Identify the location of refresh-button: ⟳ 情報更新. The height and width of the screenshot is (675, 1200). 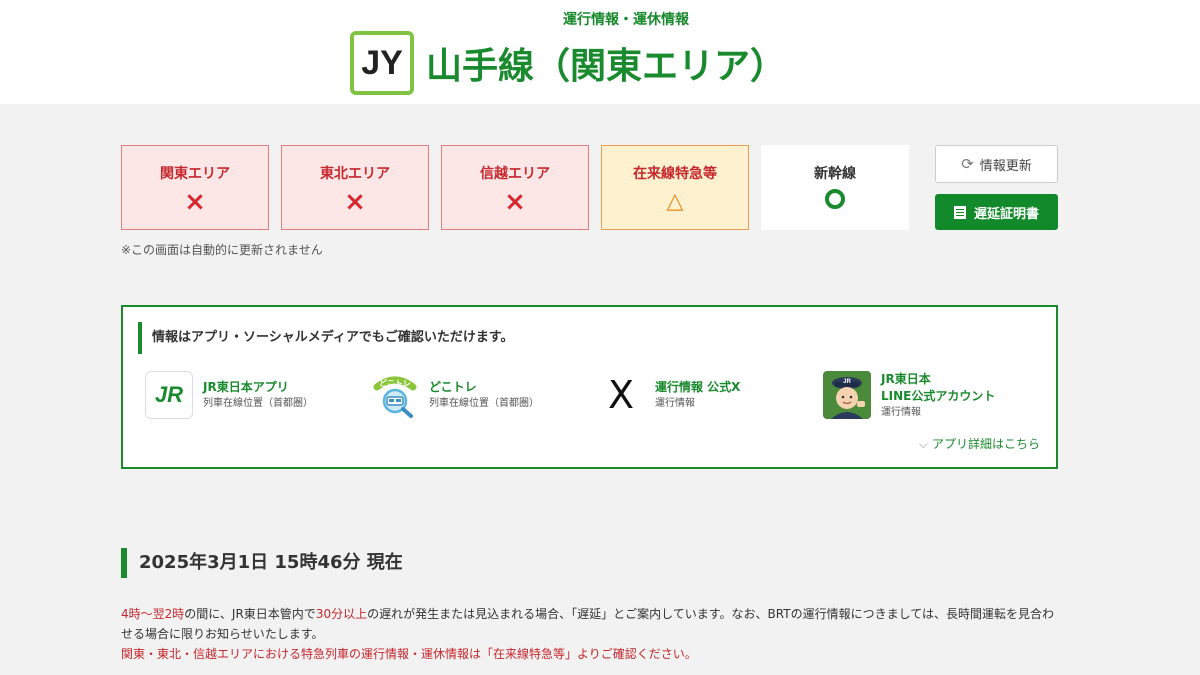
(996, 164).